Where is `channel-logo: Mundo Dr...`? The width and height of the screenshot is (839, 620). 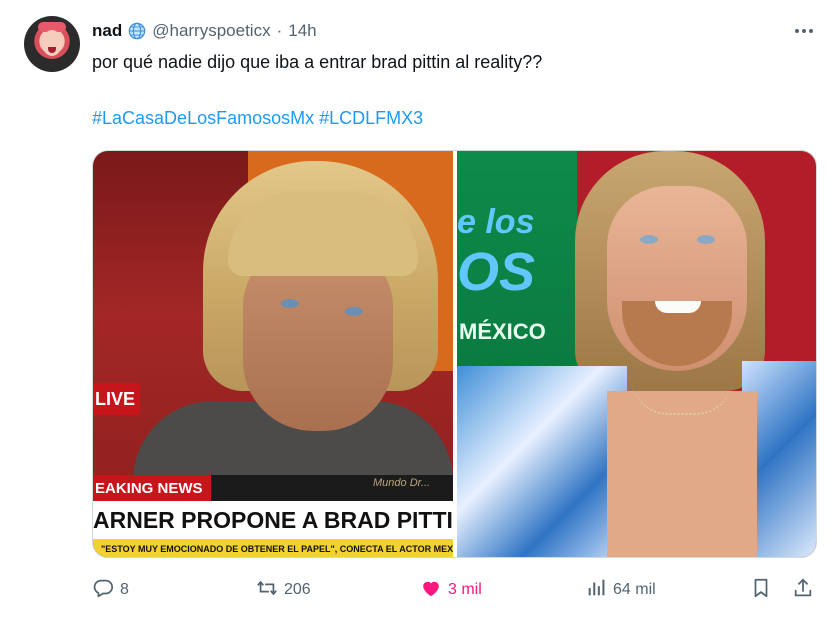 channel-logo: Mundo Dr... is located at coordinates (402, 483).